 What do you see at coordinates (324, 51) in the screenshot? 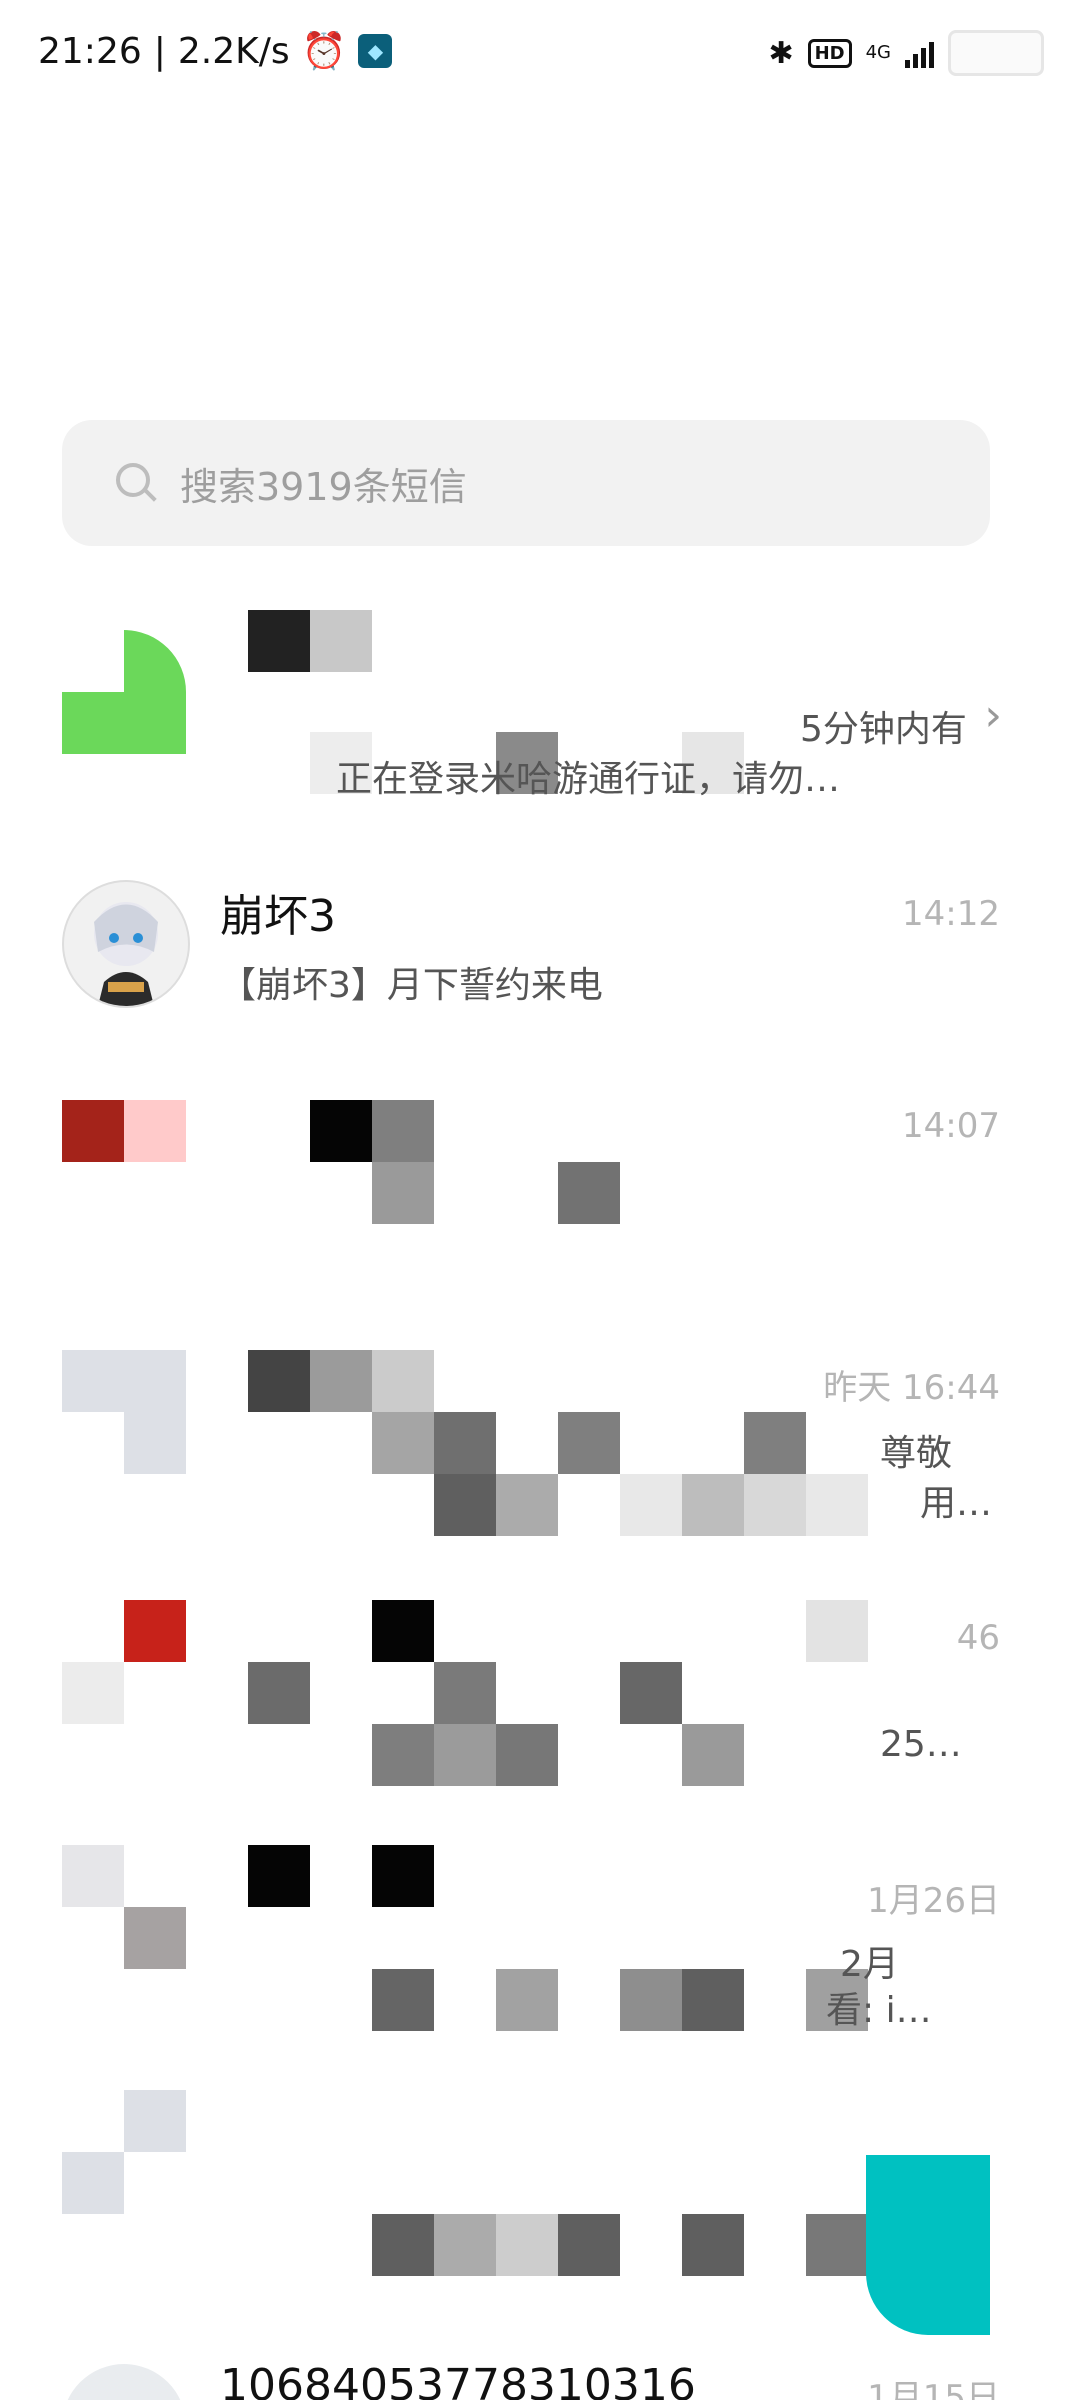
I see `alarm-icon: ⏰` at bounding box center [324, 51].